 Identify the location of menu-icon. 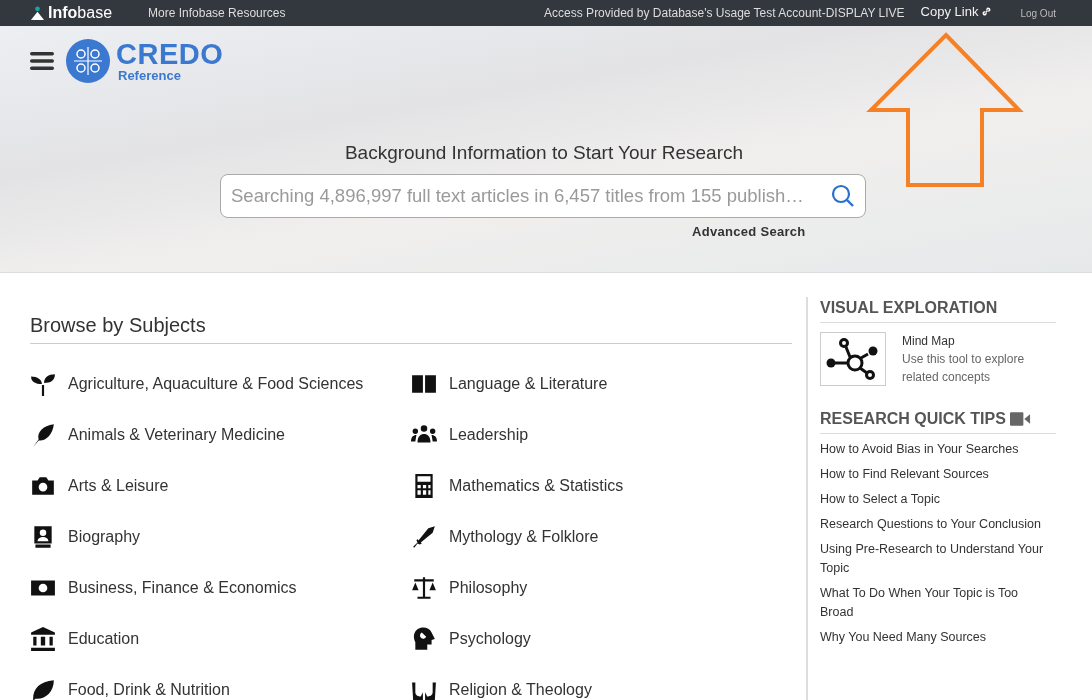
(42, 61).